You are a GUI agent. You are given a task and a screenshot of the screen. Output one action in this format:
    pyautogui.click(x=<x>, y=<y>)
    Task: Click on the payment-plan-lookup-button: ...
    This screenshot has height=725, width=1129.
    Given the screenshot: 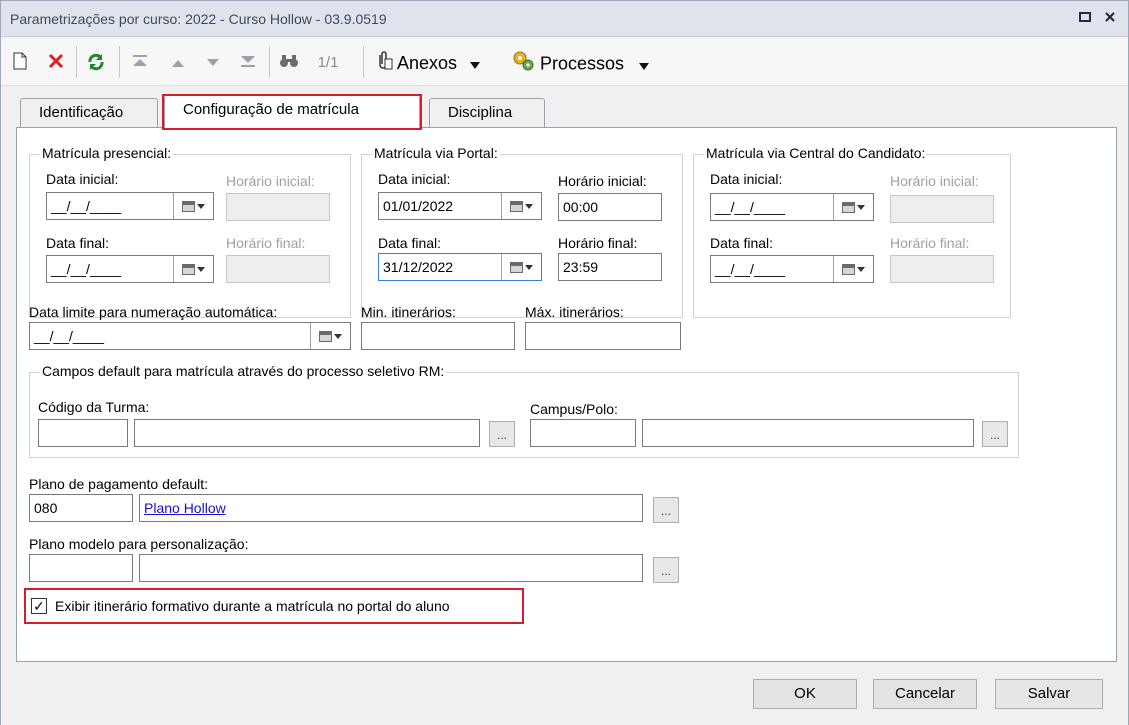 What is the action you would take?
    pyautogui.click(x=666, y=510)
    